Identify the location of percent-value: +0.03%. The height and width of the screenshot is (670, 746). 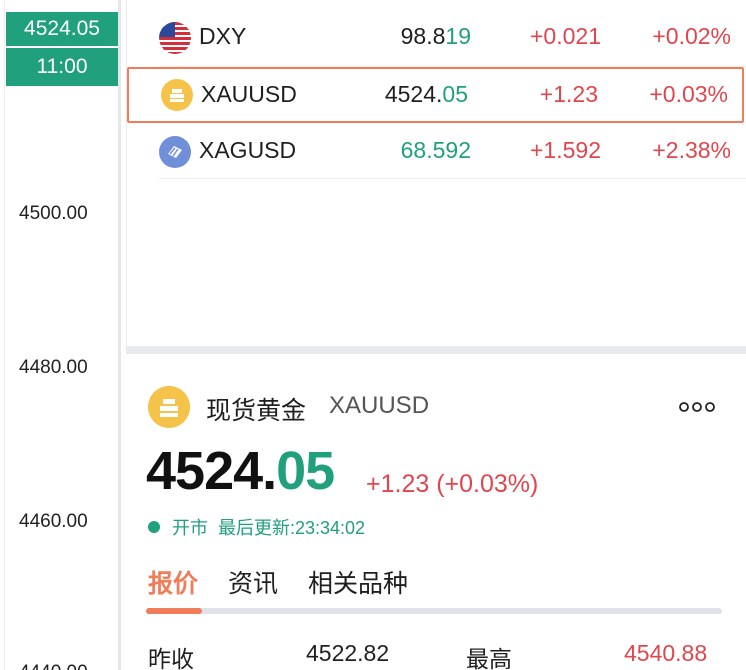
(688, 94).